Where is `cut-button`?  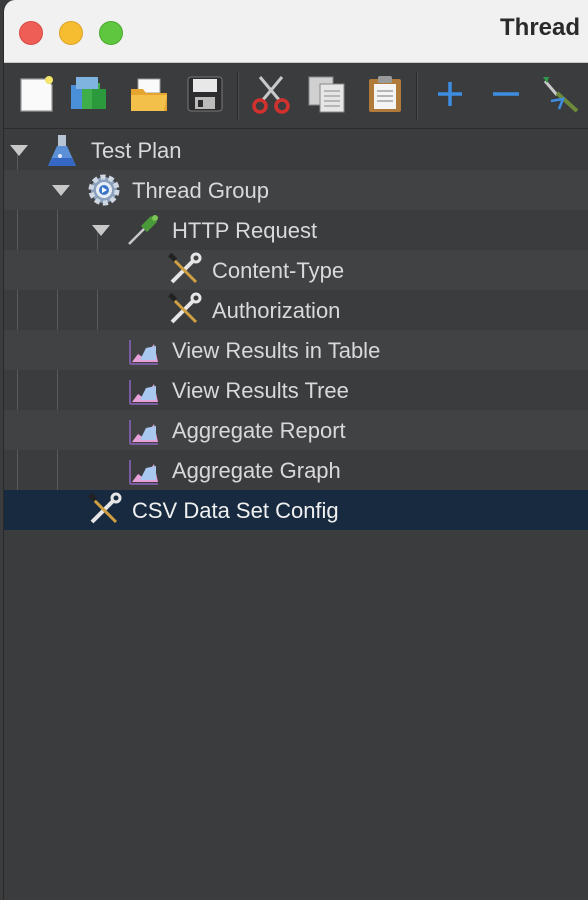 cut-button is located at coordinates (271, 94).